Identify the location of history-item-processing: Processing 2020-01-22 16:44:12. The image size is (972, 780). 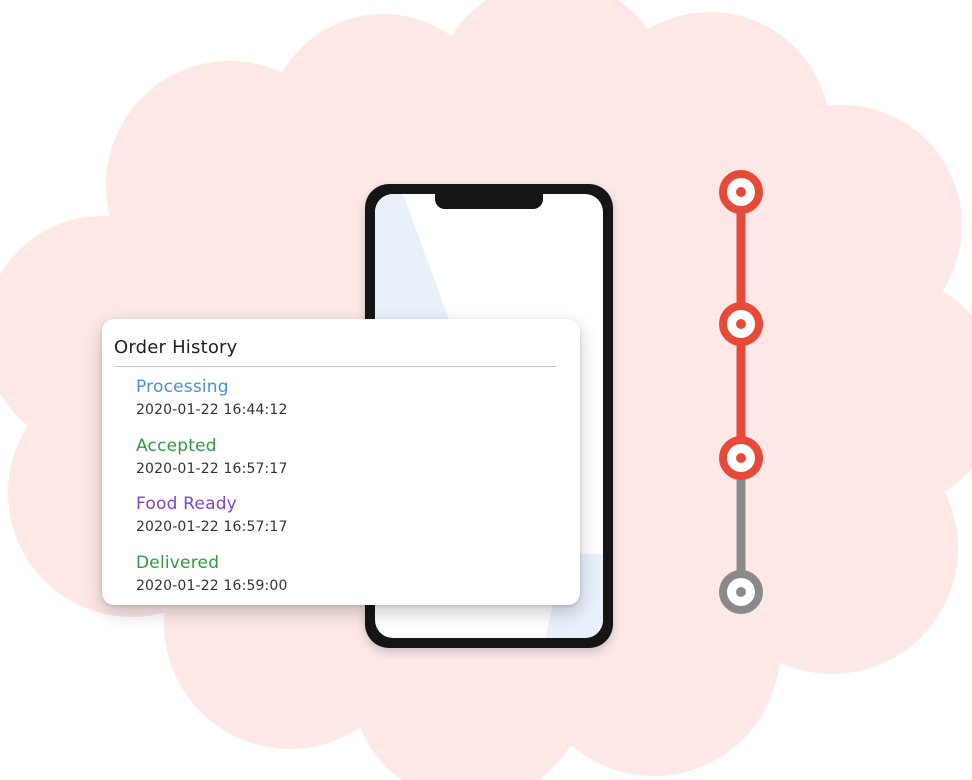
(346, 406).